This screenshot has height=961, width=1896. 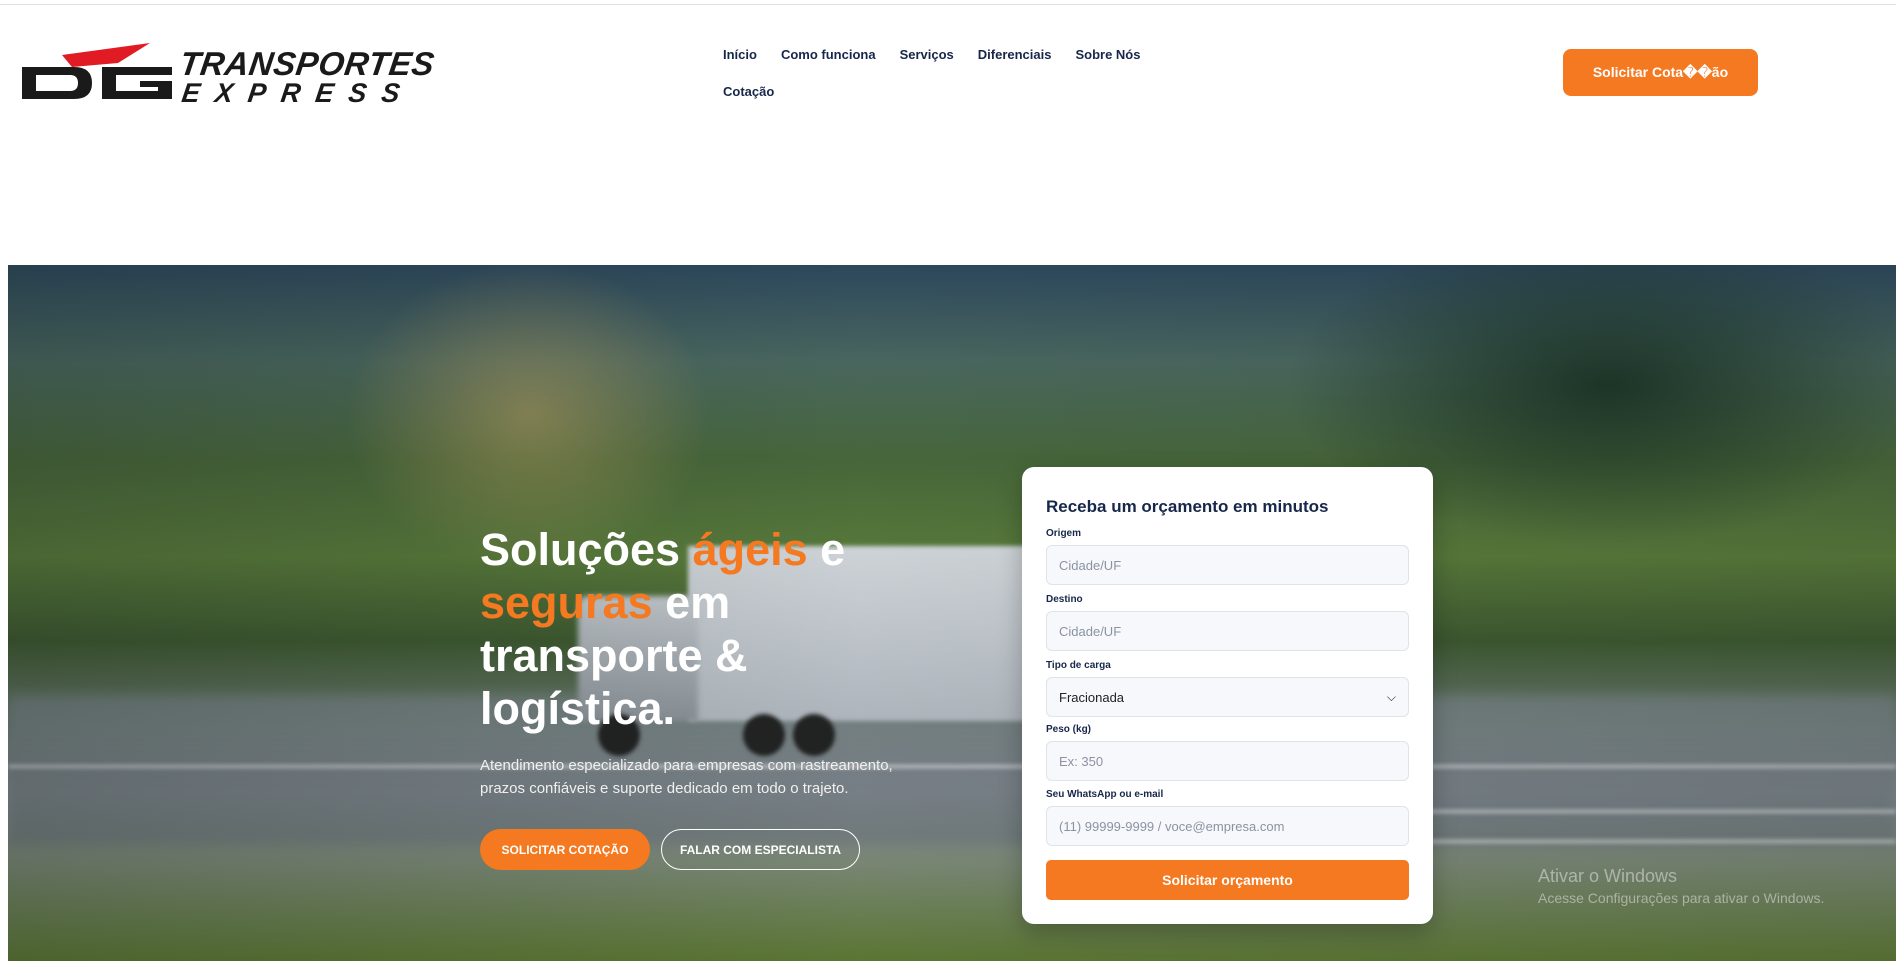 I want to click on logo: TRANSPORTES EXPRESS, so click(x=247, y=74).